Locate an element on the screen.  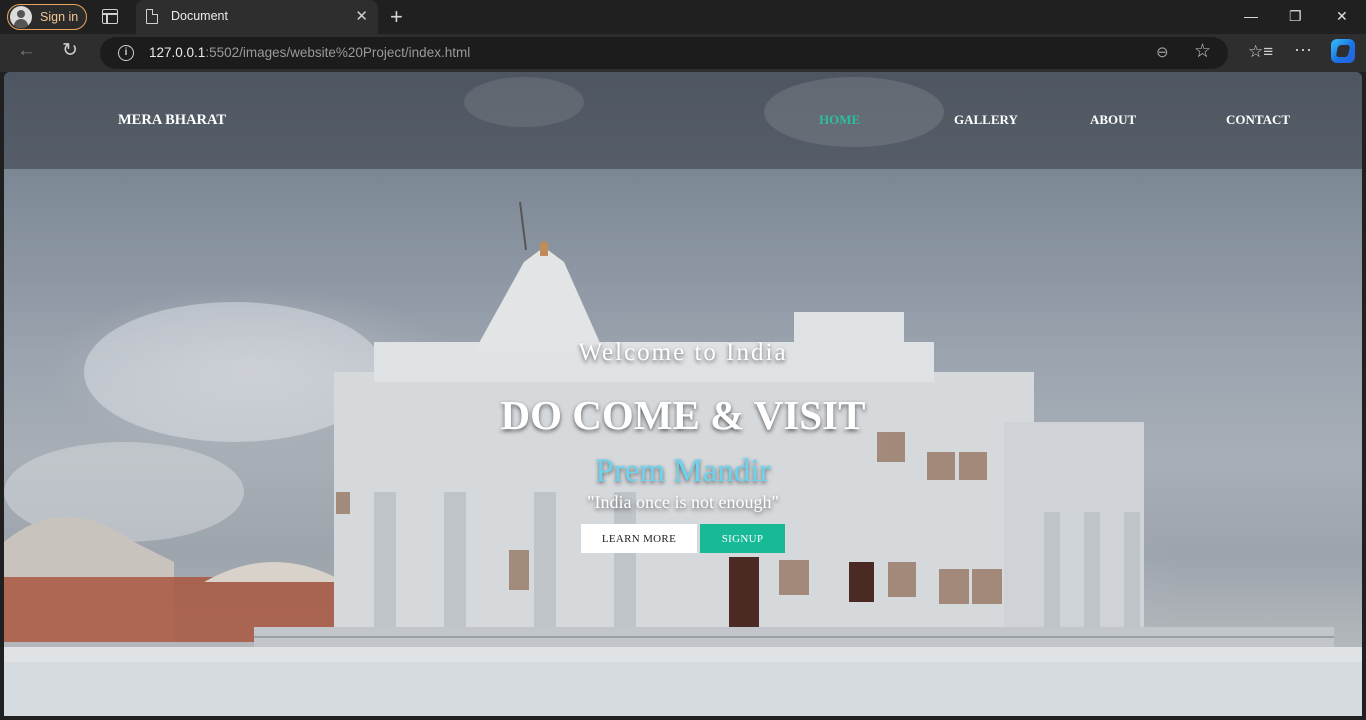
browser-tab-bar: Sign in Document ✕ + — ❐ ✕ is located at coordinates (683, 17).